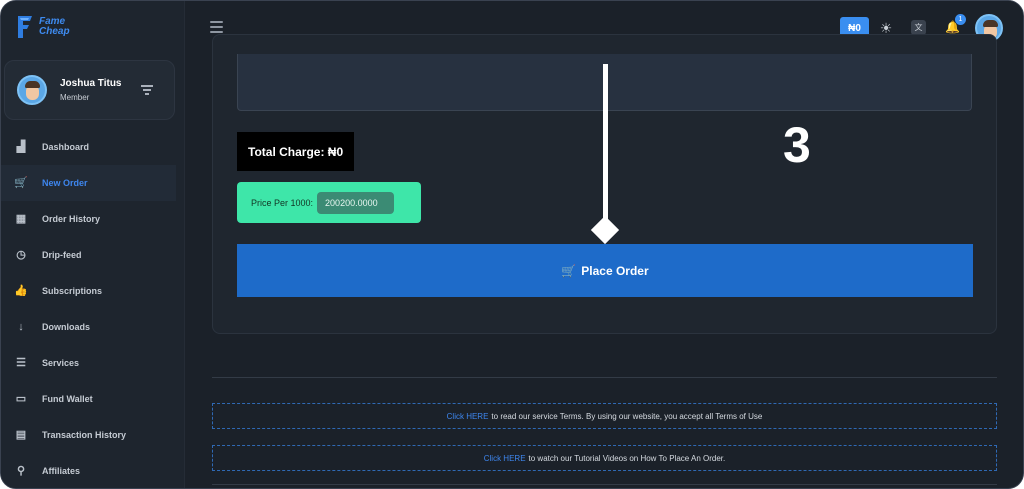 Image resolution: width=1024 pixels, height=489 pixels. What do you see at coordinates (61, 363) in the screenshot?
I see `sidebar-item-label: Services` at bounding box center [61, 363].